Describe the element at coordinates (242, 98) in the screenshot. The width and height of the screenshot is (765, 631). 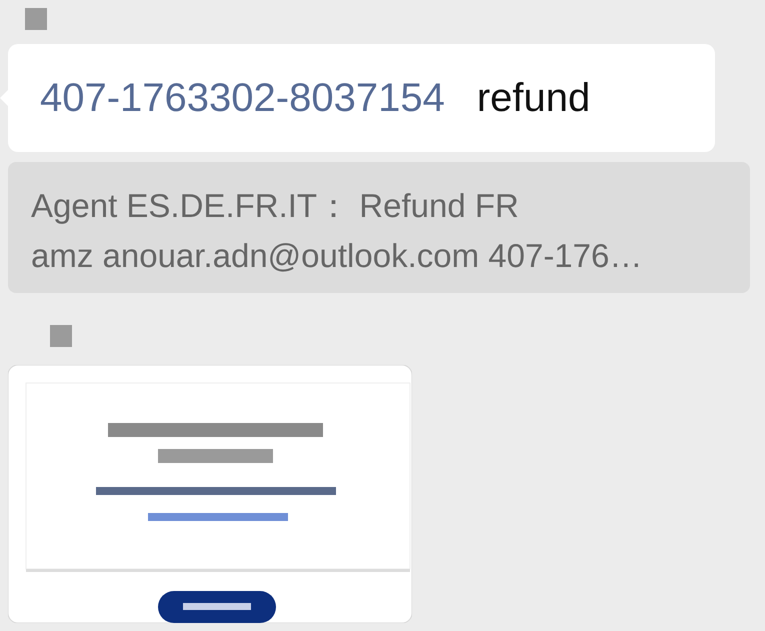
I see `order-link: 407-1763302-8037154` at that location.